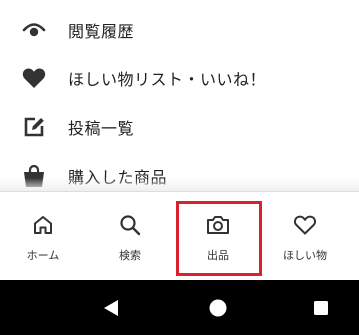 The height and width of the screenshot is (335, 359). I want to click on back-triangle-icon, so click(111, 307).